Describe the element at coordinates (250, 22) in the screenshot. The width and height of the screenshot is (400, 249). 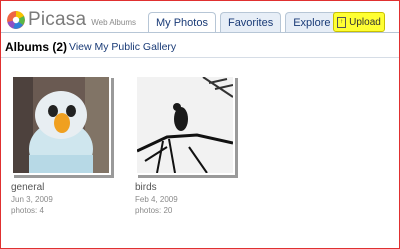
I see `tab-favorites: Favorites` at that location.